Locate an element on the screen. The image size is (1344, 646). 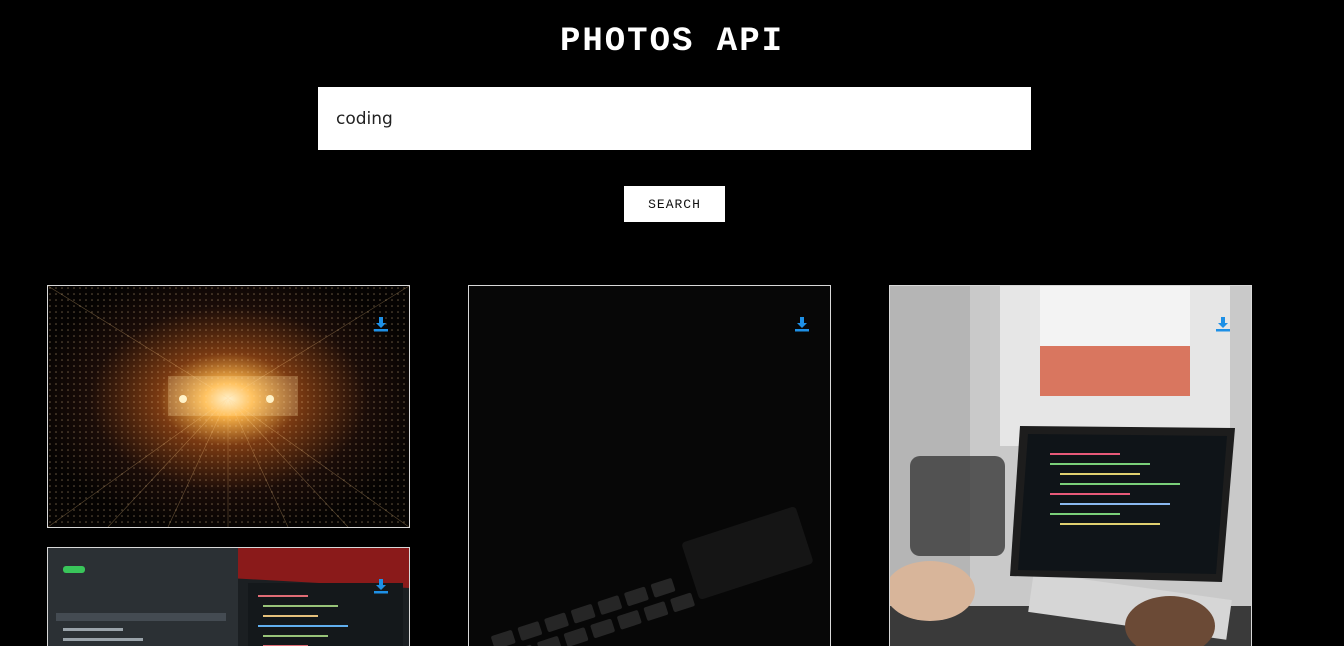
search-input is located at coordinates (674, 118).